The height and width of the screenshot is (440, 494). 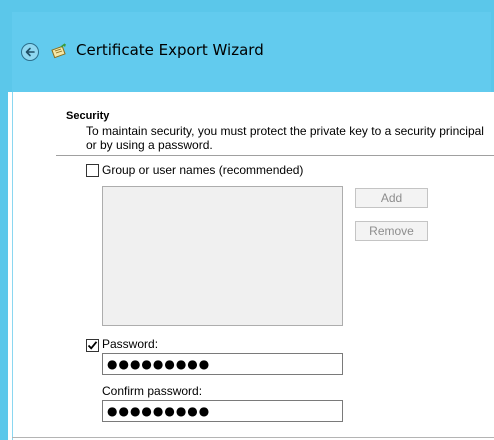 What do you see at coordinates (58, 51) in the screenshot?
I see `certificate-wizard-icon` at bounding box center [58, 51].